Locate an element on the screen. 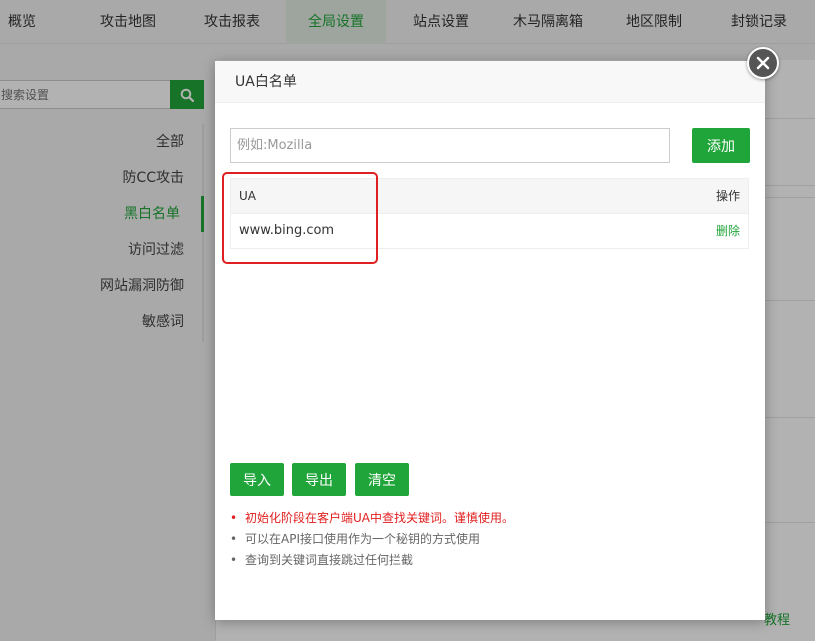 The width and height of the screenshot is (815, 641). modal-header: UA白名单 is located at coordinates (490, 82).